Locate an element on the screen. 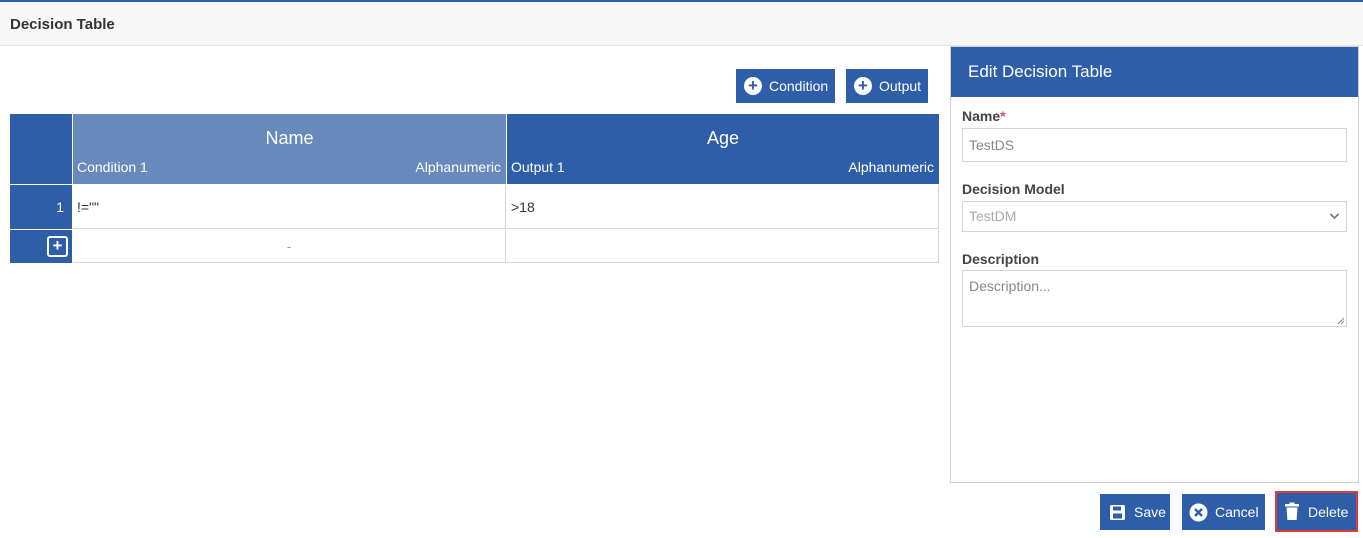 Image resolution: width=1363 pixels, height=538 pixels. index-header is located at coordinates (41, 149).